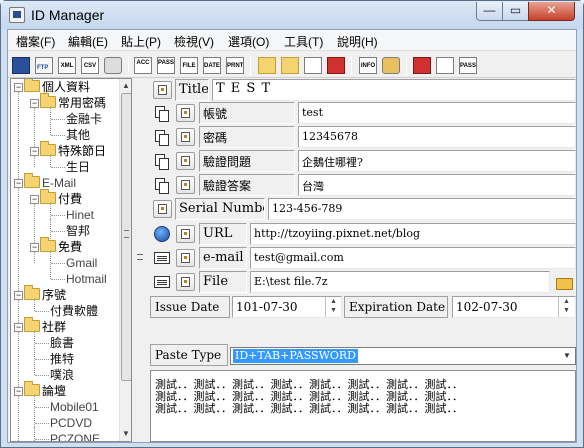  What do you see at coordinates (403, 356) in the screenshot?
I see `paste-type-select: ID+TAB+PASSWORD ▼` at bounding box center [403, 356].